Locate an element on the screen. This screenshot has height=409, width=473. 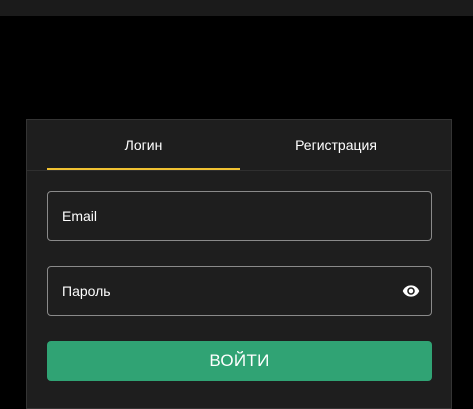
tab-login-label: Логин is located at coordinates (143, 145).